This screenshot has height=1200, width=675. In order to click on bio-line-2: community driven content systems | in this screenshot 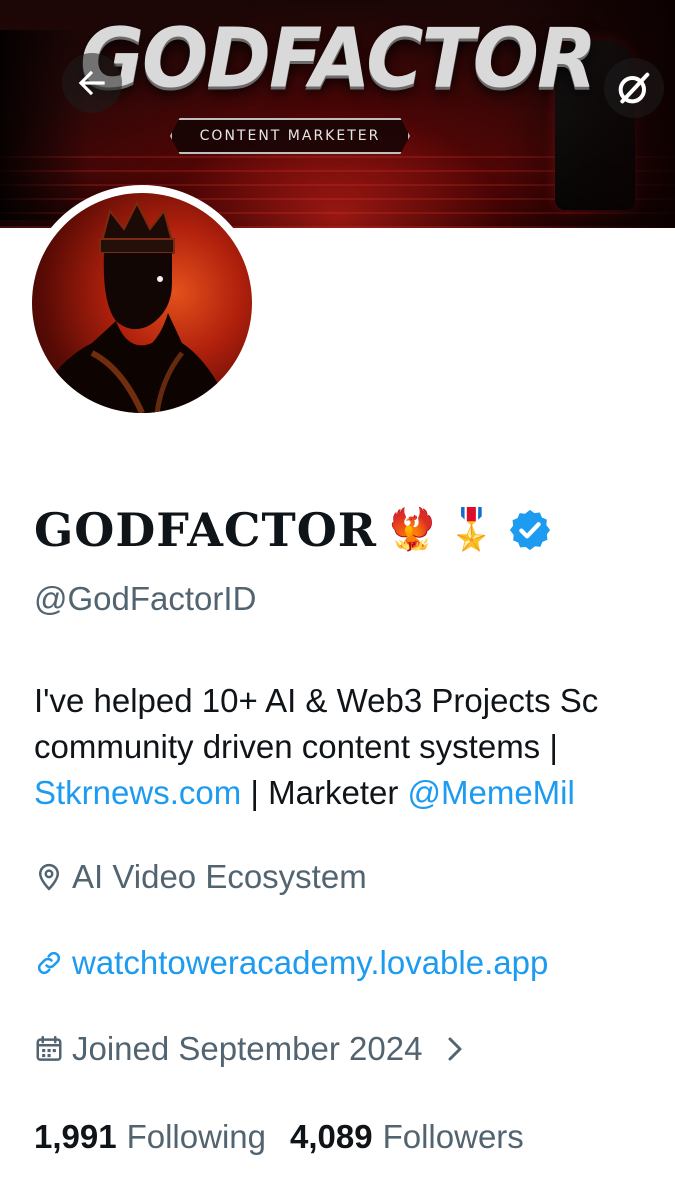, I will do `click(296, 746)`.